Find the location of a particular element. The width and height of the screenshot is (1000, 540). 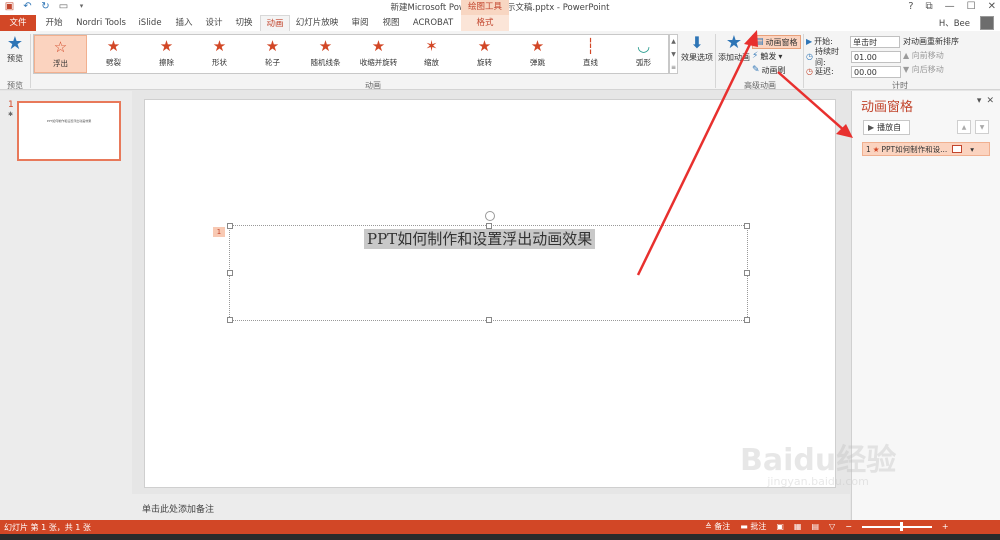

tab-home: 开始 is located at coordinates (54, 23).